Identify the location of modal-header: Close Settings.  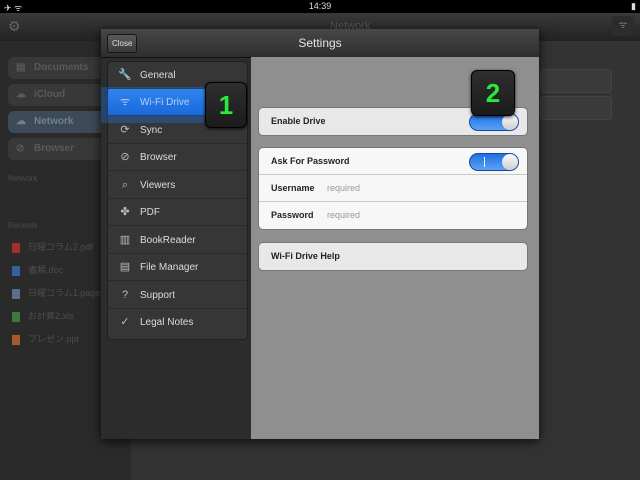
(320, 43).